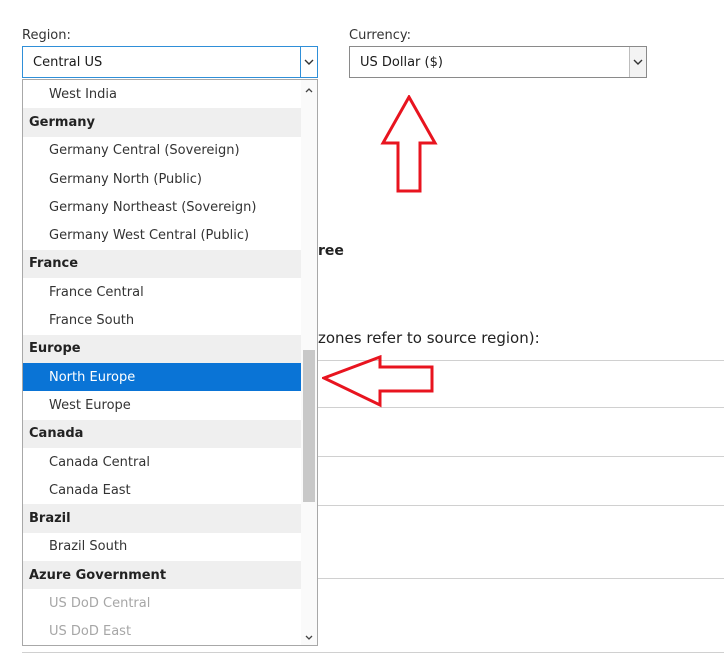 The height and width of the screenshot is (662, 724). What do you see at coordinates (90, 632) in the screenshot?
I see `region-option: US DoD East` at bounding box center [90, 632].